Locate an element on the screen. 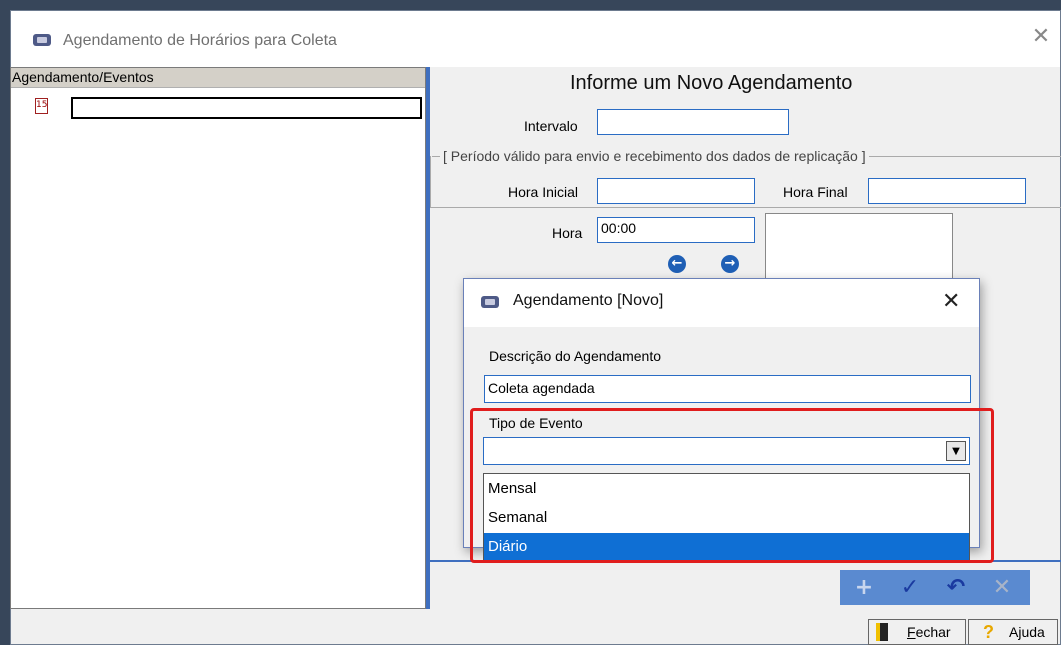 This screenshot has width=1061, height=645. period-group-bottom is located at coordinates (746, 207).